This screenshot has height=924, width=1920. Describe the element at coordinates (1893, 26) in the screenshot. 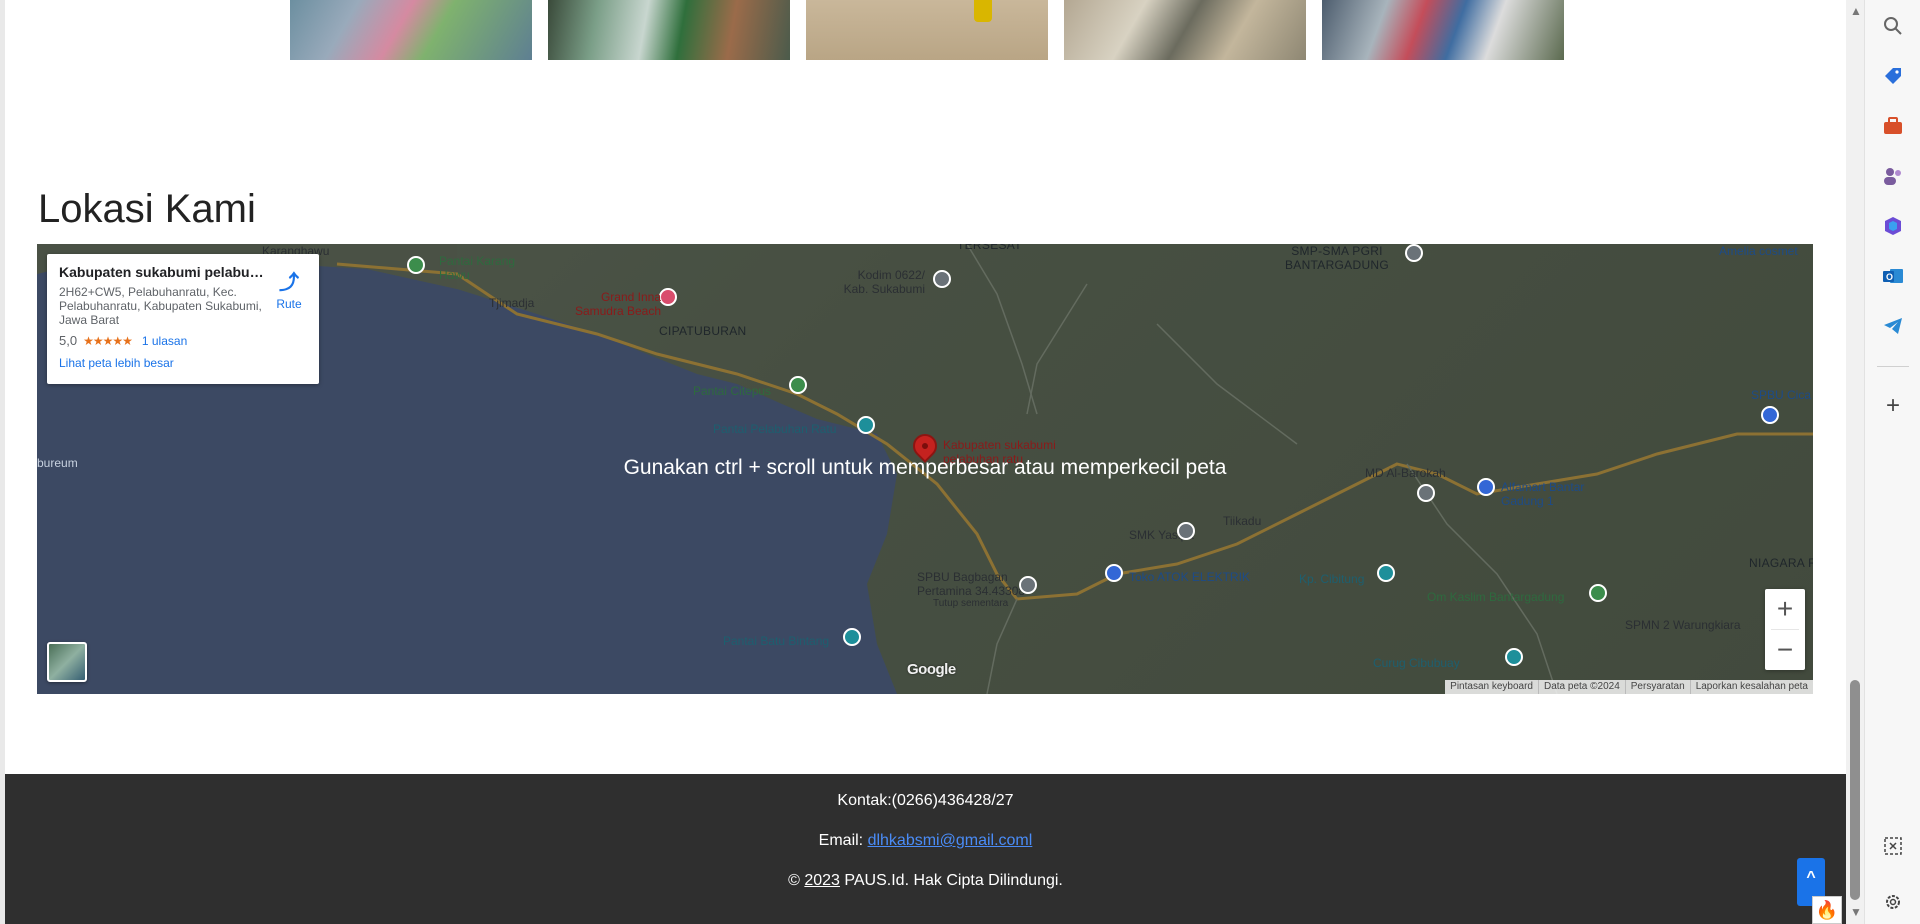

I see `search-icon` at that location.